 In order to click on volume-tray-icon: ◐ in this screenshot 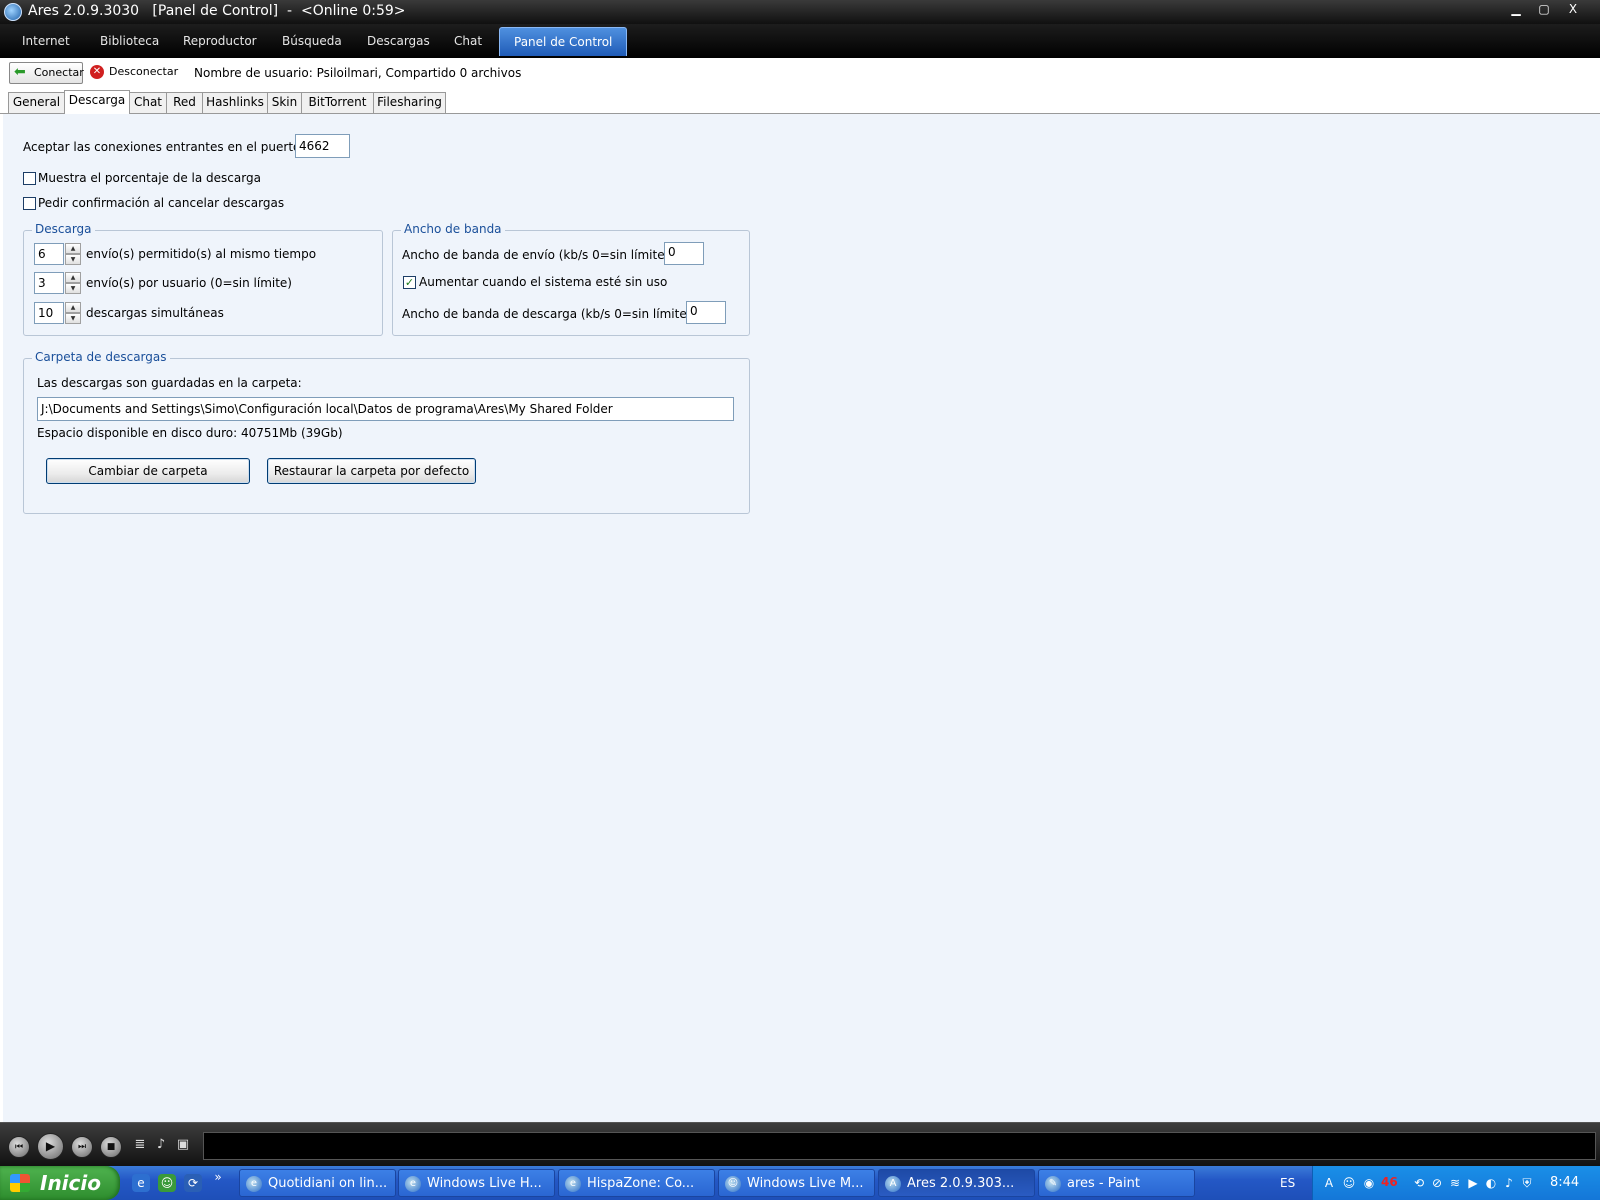, I will do `click(1491, 1183)`.